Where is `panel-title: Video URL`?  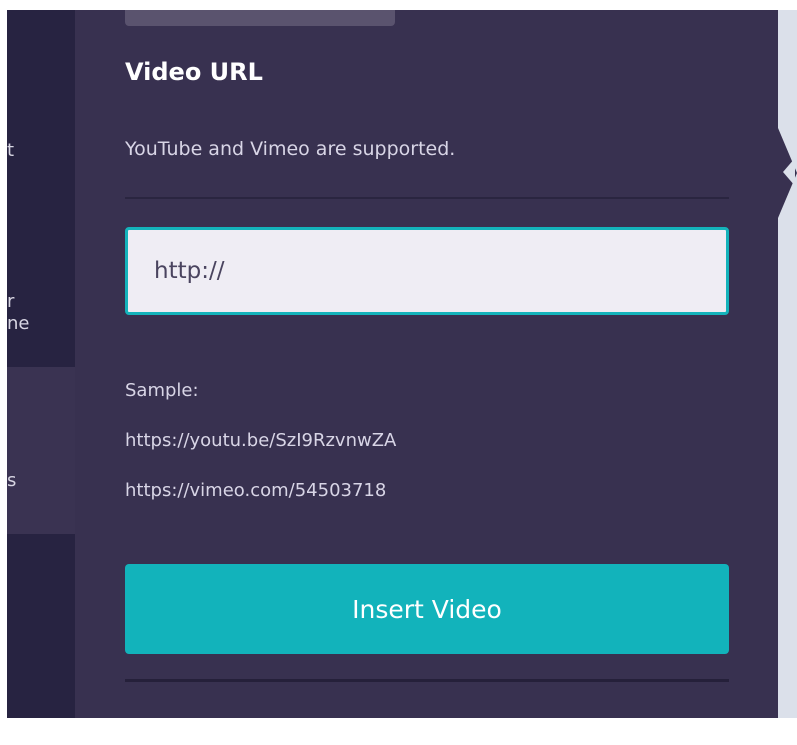 panel-title: Video URL is located at coordinates (194, 72).